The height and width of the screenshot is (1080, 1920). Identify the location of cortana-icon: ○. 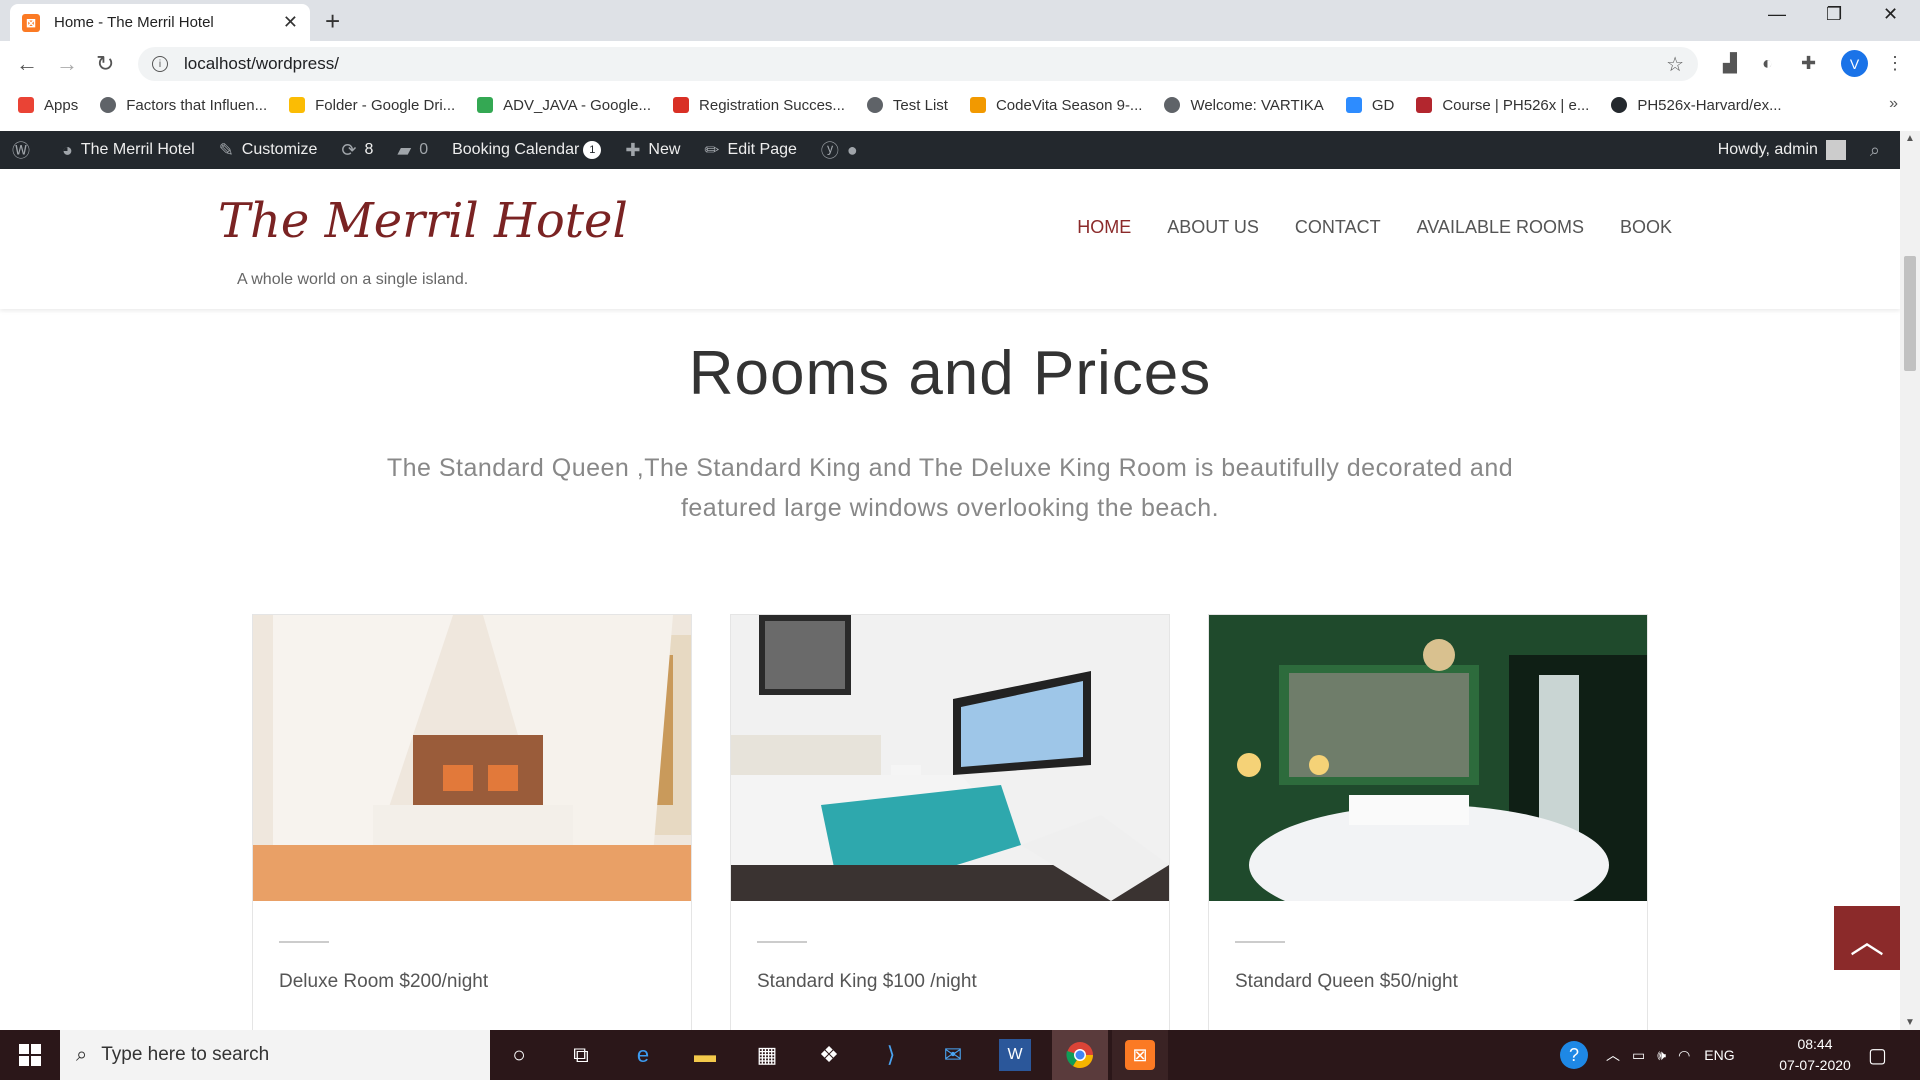
(519, 1055).